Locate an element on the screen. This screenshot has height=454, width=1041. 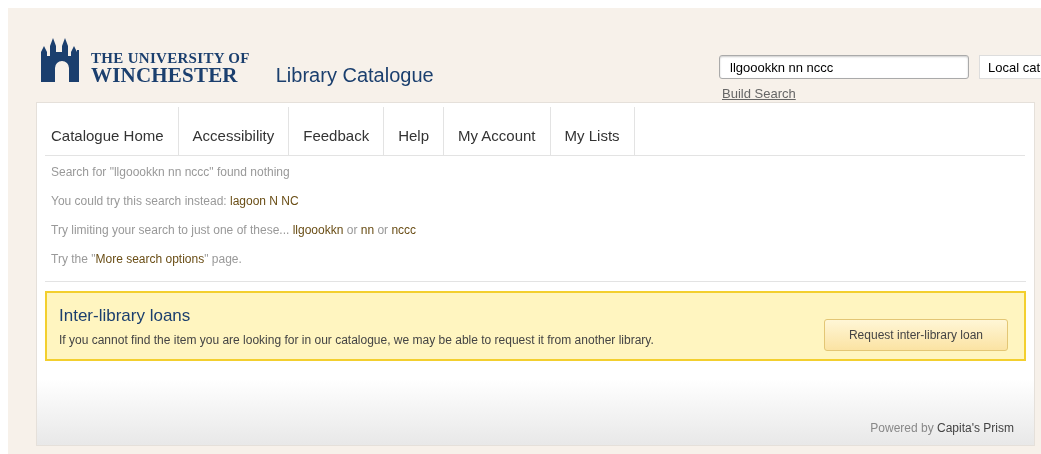
suggestion-link: nccc is located at coordinates (404, 230).